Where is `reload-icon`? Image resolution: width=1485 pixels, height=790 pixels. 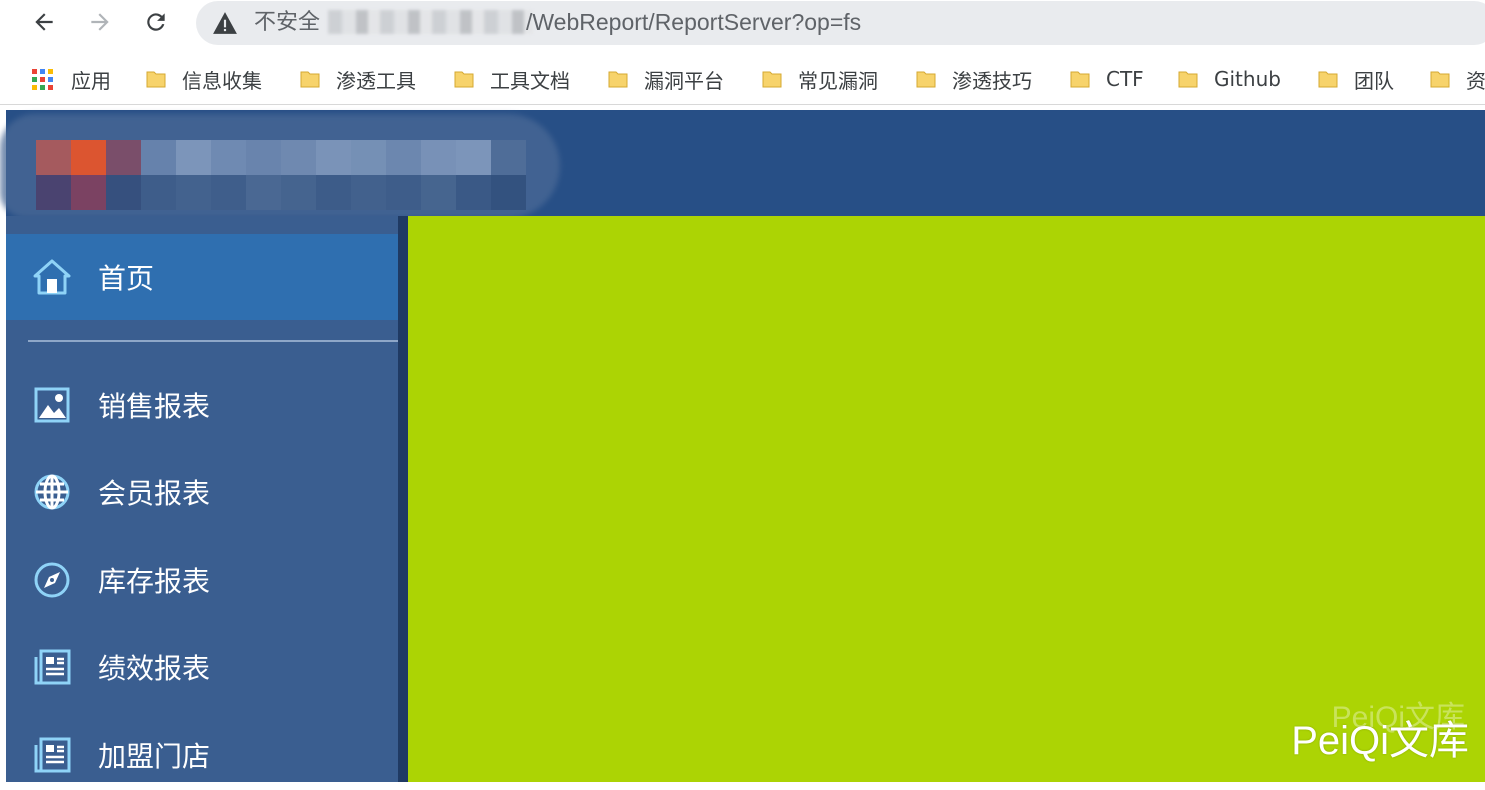
reload-icon is located at coordinates (156, 22).